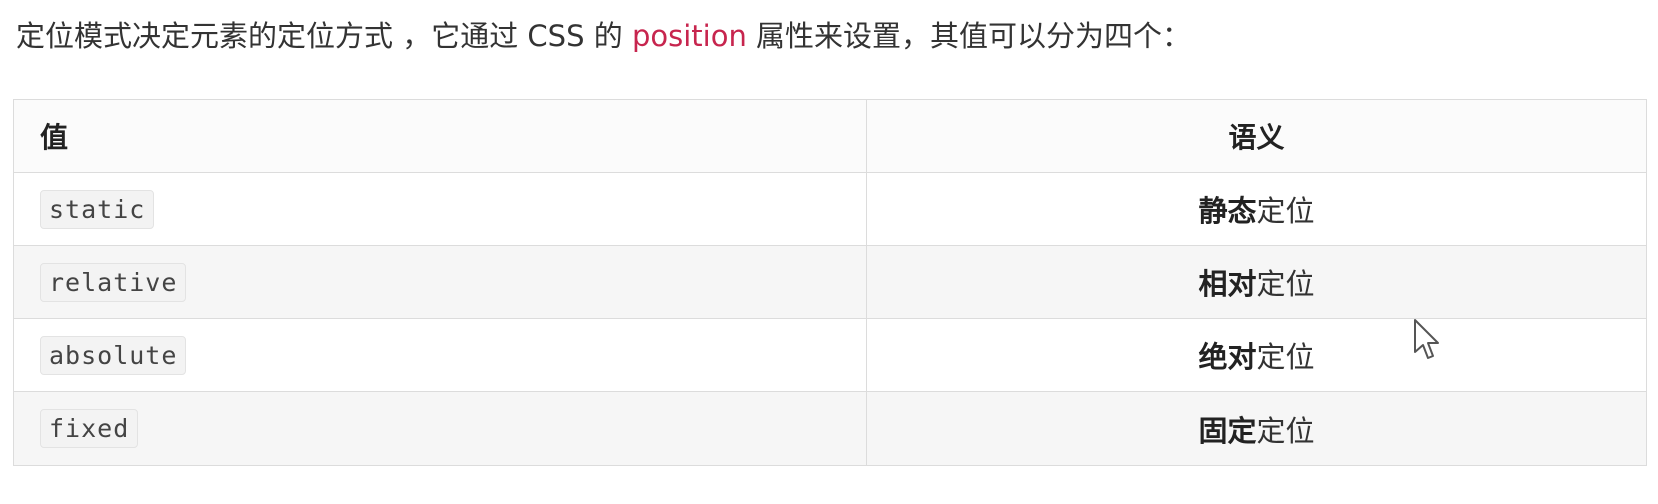 This screenshot has height=504, width=1658. Describe the element at coordinates (440, 428) in the screenshot. I see `value-cell: fixed` at that location.